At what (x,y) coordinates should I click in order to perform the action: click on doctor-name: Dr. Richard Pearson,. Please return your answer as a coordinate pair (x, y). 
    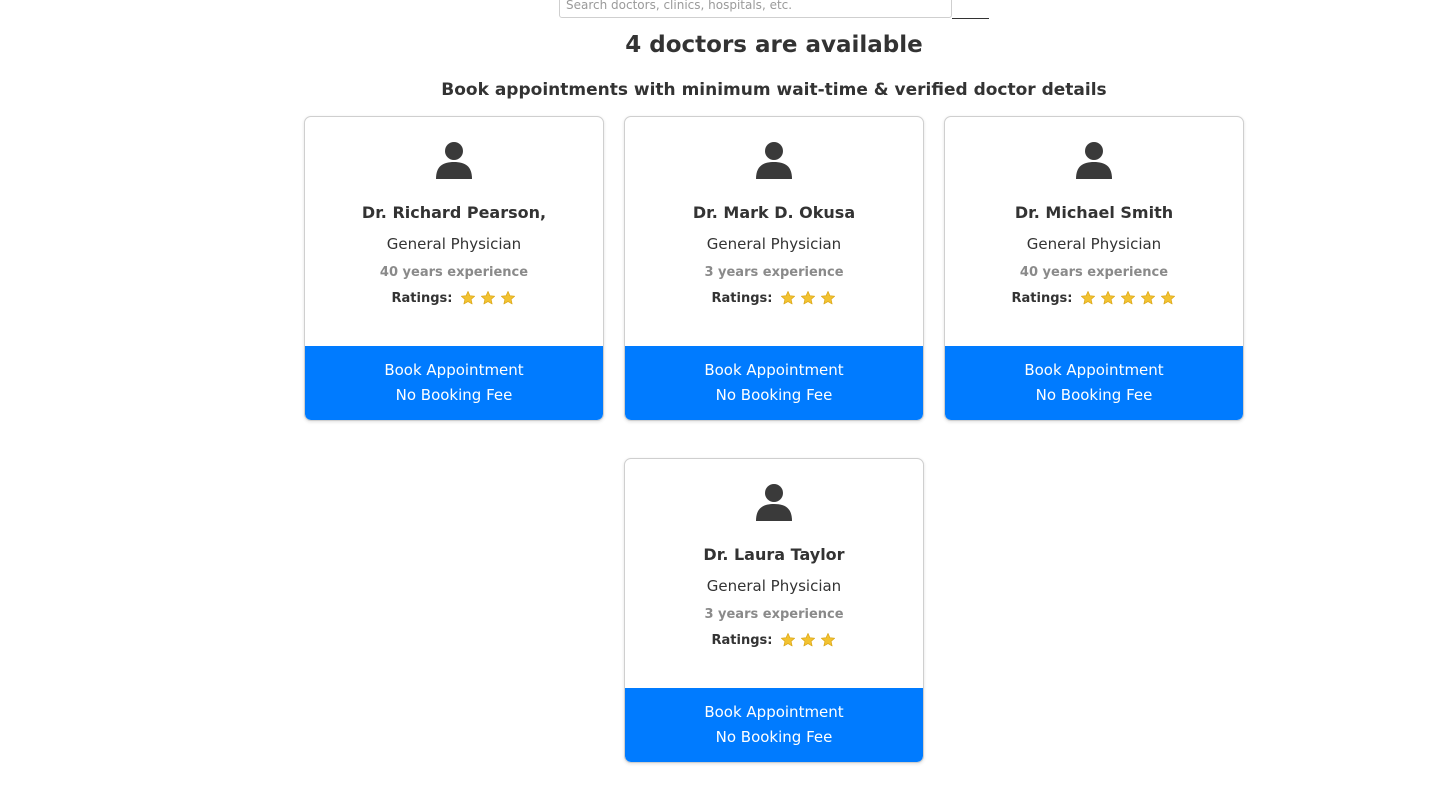
    Looking at the image, I should click on (454, 212).